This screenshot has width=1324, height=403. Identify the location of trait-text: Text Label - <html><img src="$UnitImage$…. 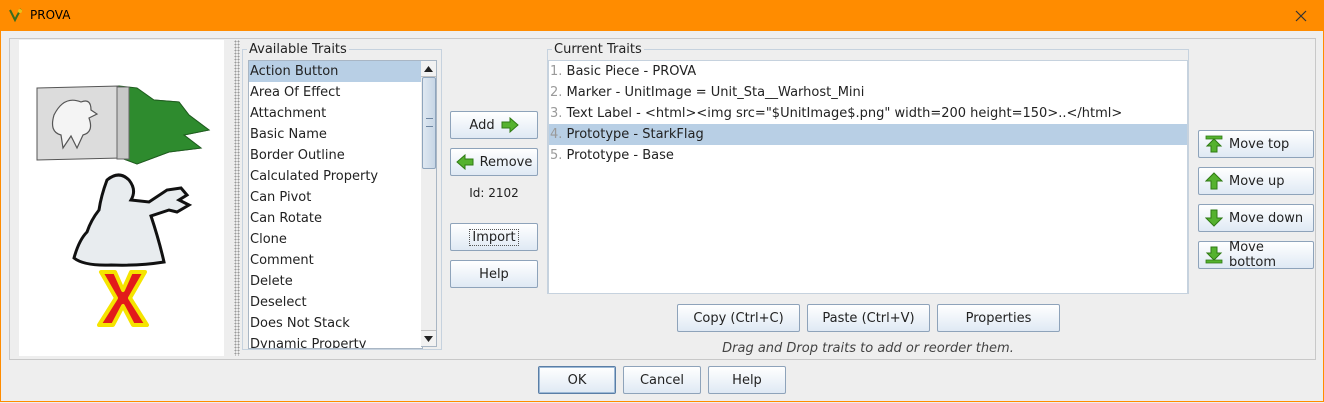
(844, 113).